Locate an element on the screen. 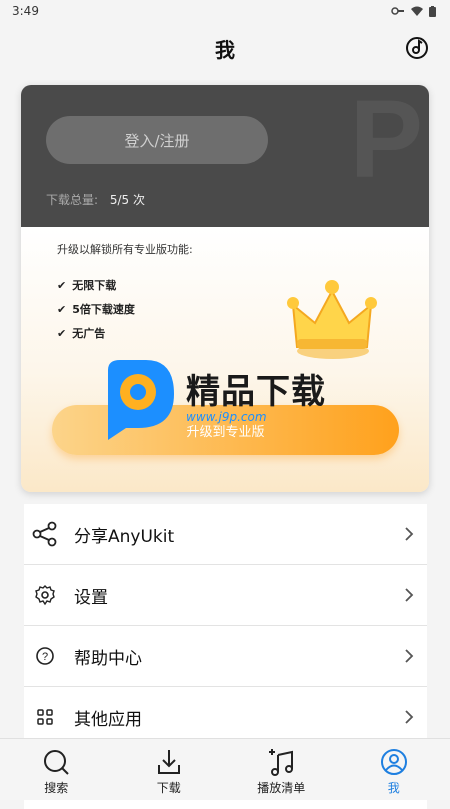 This screenshot has height=809, width=450. wifi-icon is located at coordinates (417, 11).